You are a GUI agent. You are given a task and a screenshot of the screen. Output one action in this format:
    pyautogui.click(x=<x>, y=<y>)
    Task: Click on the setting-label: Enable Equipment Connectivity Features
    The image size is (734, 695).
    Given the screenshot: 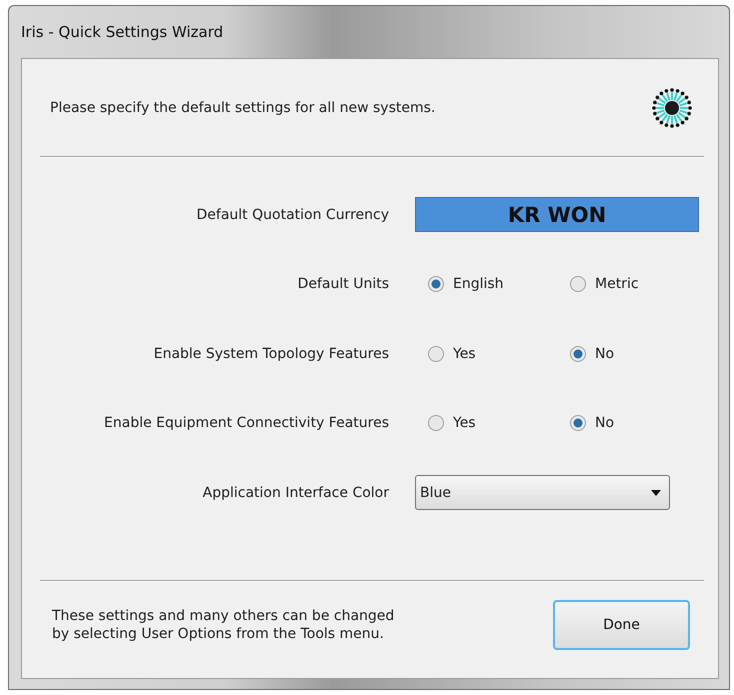 What is the action you would take?
    pyautogui.click(x=246, y=423)
    